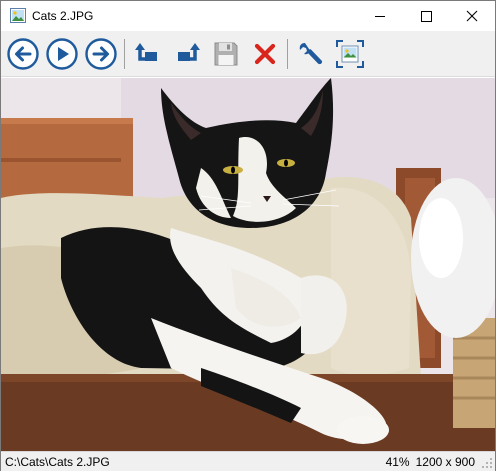 This screenshot has height=471, width=496. I want to click on minimize-icon, so click(380, 16).